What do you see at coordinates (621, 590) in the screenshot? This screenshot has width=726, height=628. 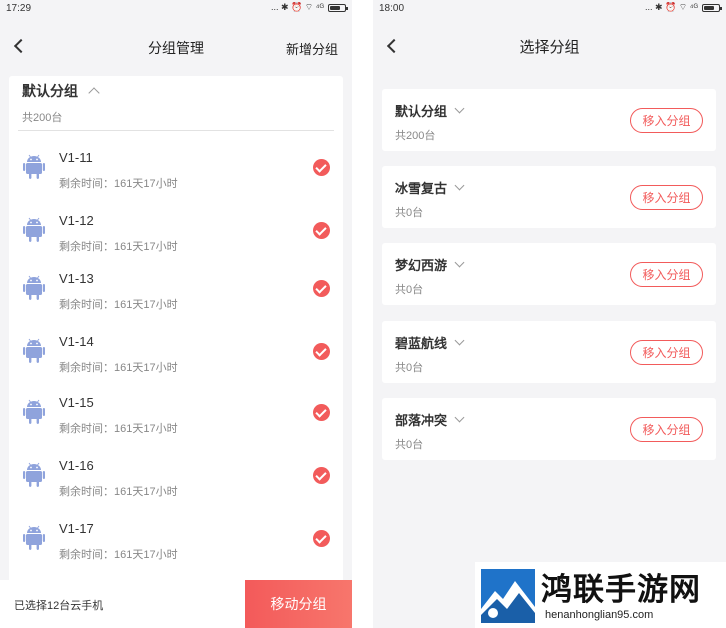 I see `watermark-title: 鸿联手游网` at bounding box center [621, 590].